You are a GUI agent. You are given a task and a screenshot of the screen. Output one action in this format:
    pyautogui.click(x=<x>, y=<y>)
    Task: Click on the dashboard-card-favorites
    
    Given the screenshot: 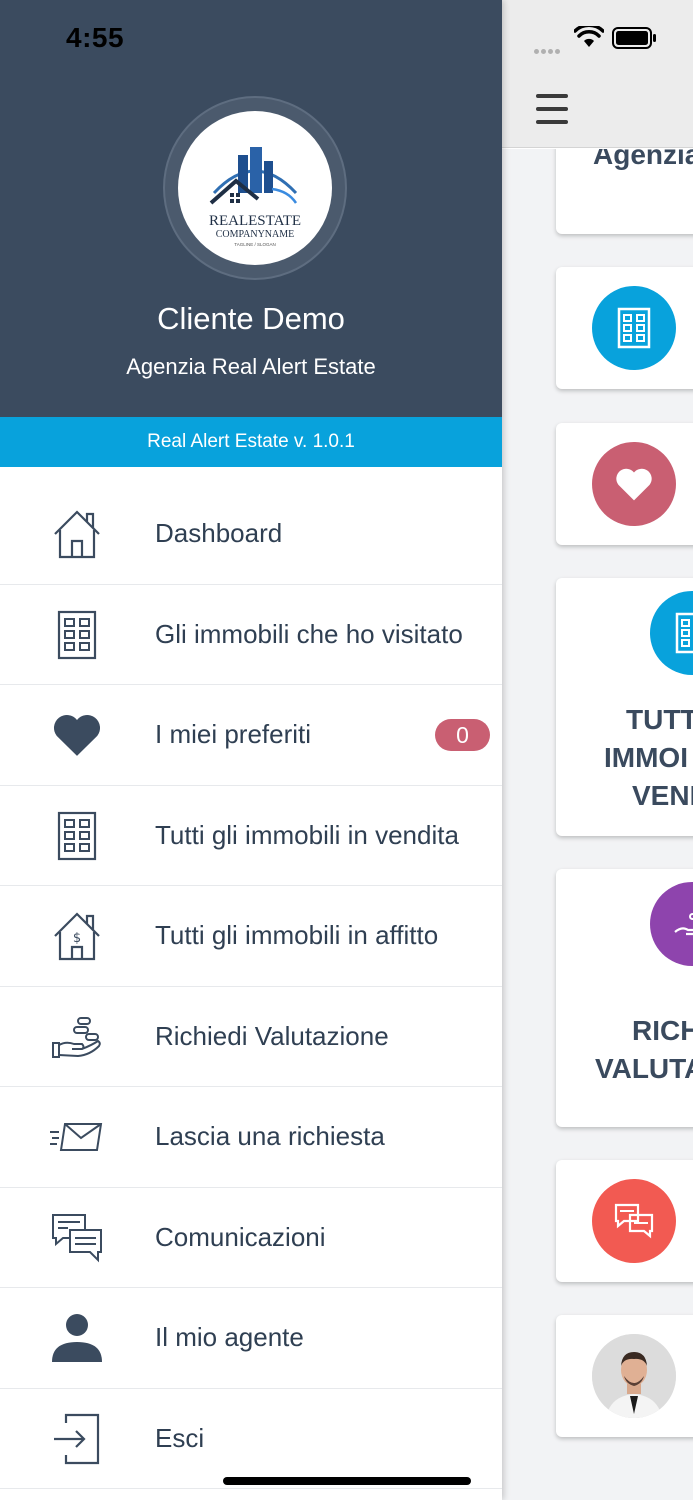 What is the action you would take?
    pyautogui.click(x=624, y=484)
    